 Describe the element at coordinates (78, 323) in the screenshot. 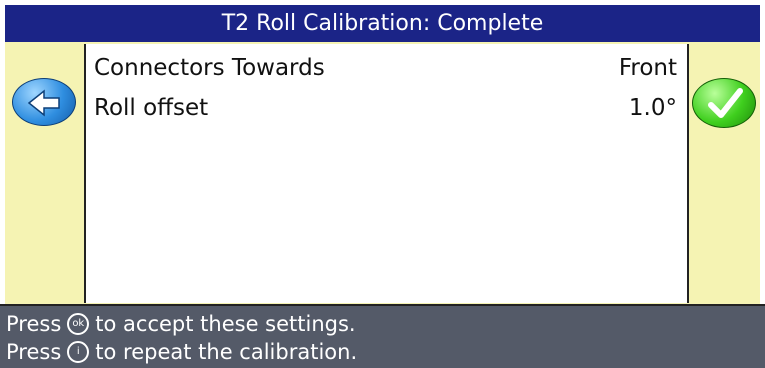

I see `ok-button-icon: ok` at that location.